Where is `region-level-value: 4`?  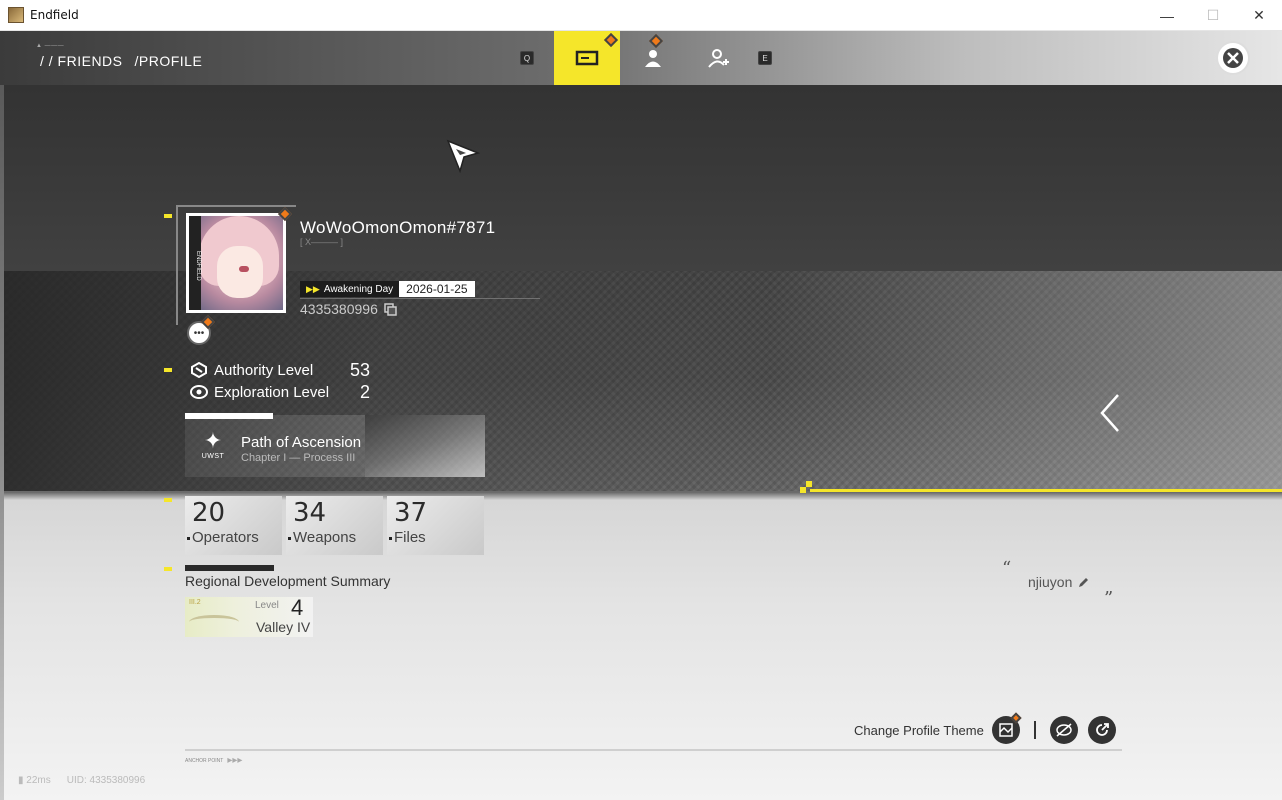
region-level-value: 4 is located at coordinates (297, 607).